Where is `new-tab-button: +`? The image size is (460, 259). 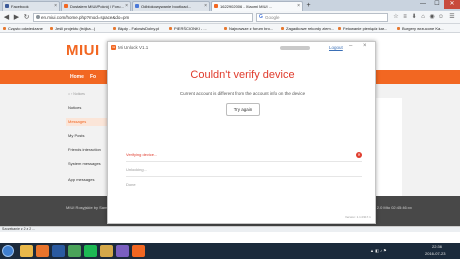
new-tab-button: + is located at coordinates (308, 6).